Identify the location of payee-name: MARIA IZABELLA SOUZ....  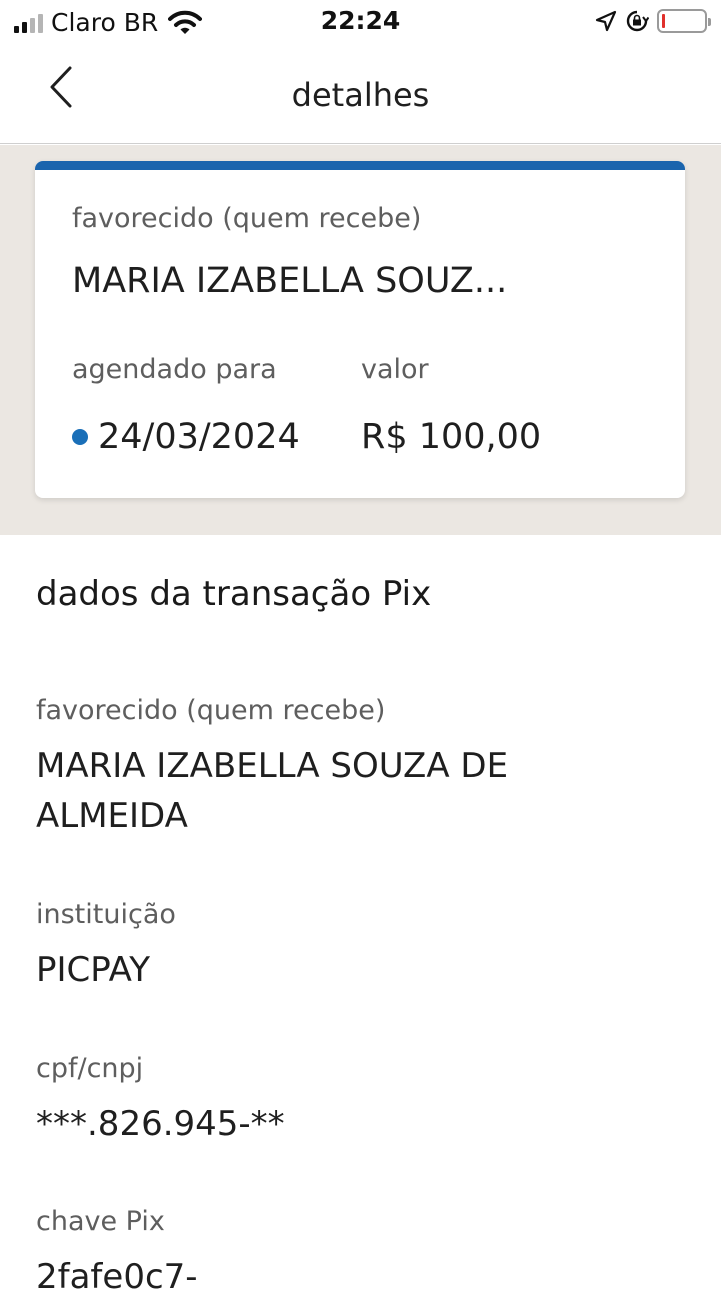
(290, 281).